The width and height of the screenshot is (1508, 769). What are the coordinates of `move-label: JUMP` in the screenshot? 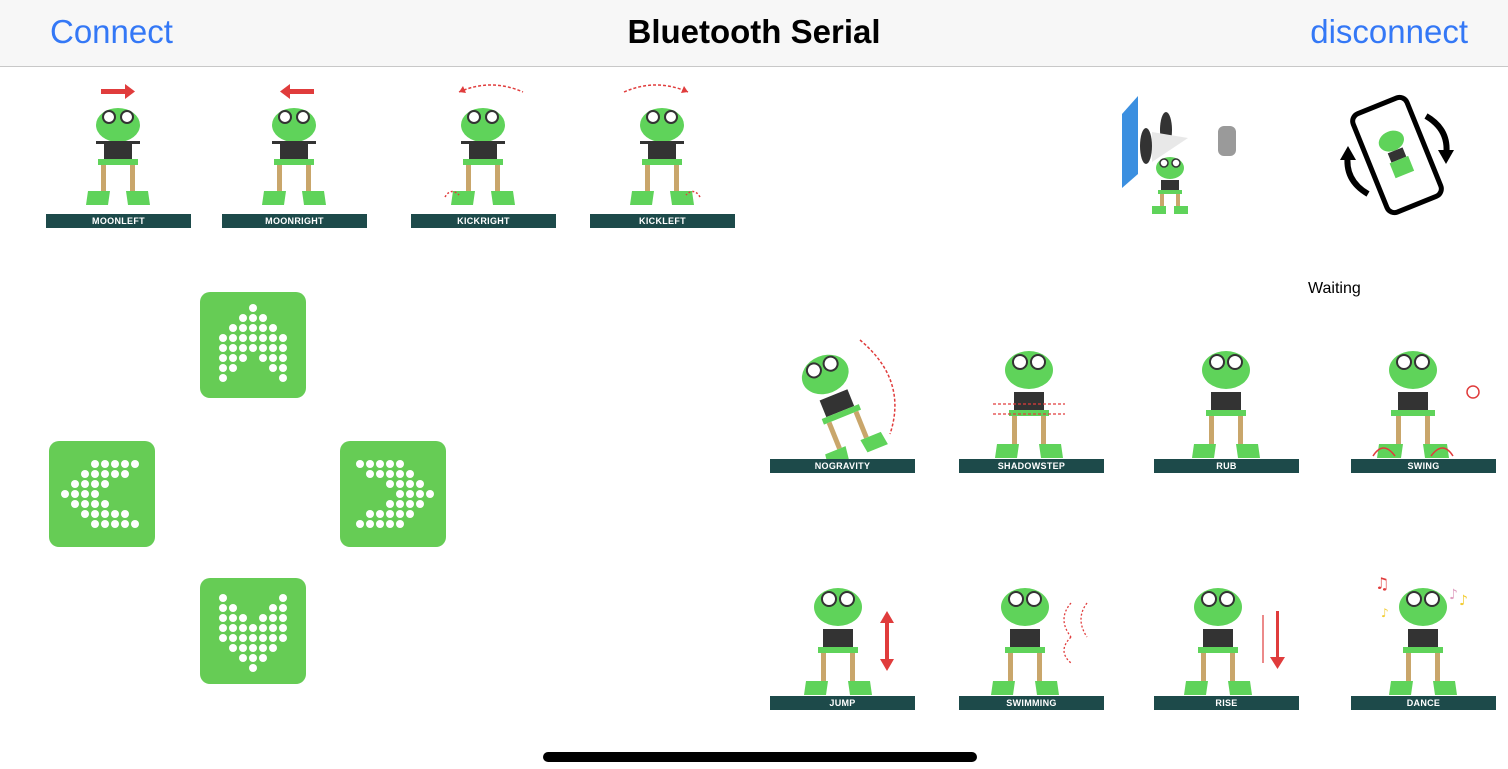 It's located at (842, 703).